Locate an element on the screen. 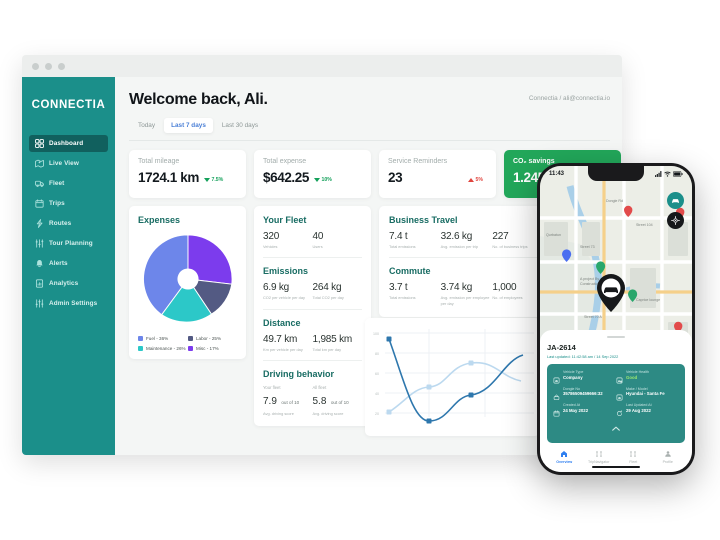  tab-trip-navigator: TripNavigator is located at coordinates (599, 456).